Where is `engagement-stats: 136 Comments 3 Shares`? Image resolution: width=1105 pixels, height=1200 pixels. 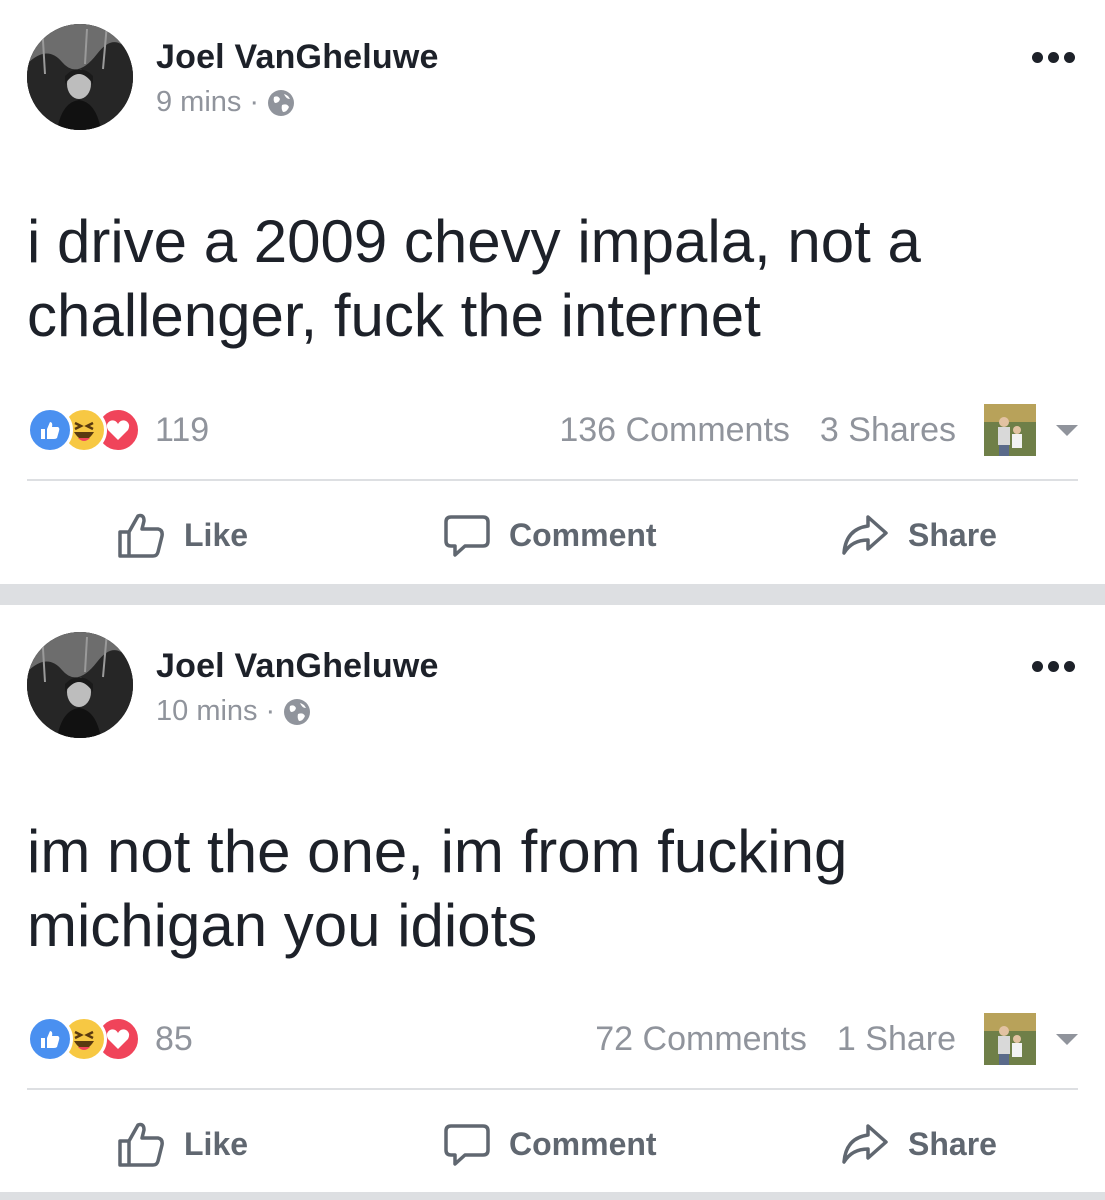 engagement-stats: 136 Comments 3 Shares is located at coordinates (818, 430).